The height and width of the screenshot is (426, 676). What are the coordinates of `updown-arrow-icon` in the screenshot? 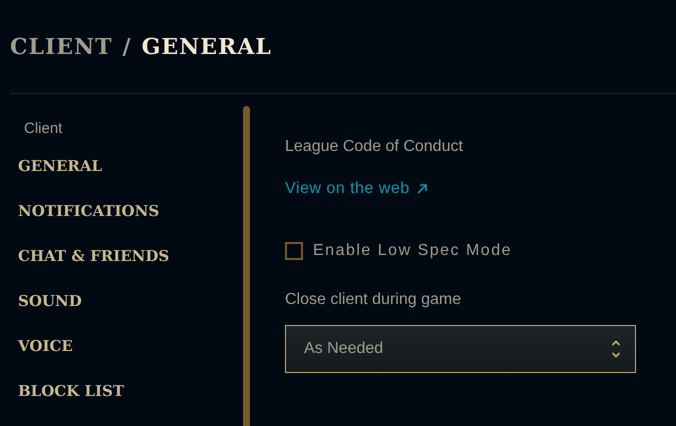 It's located at (616, 349).